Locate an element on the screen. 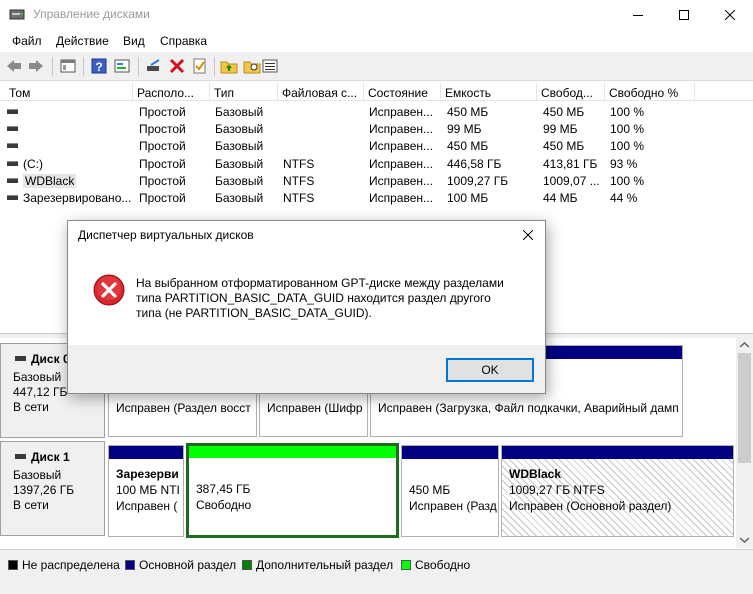  help-icon: ? is located at coordinates (99, 66).